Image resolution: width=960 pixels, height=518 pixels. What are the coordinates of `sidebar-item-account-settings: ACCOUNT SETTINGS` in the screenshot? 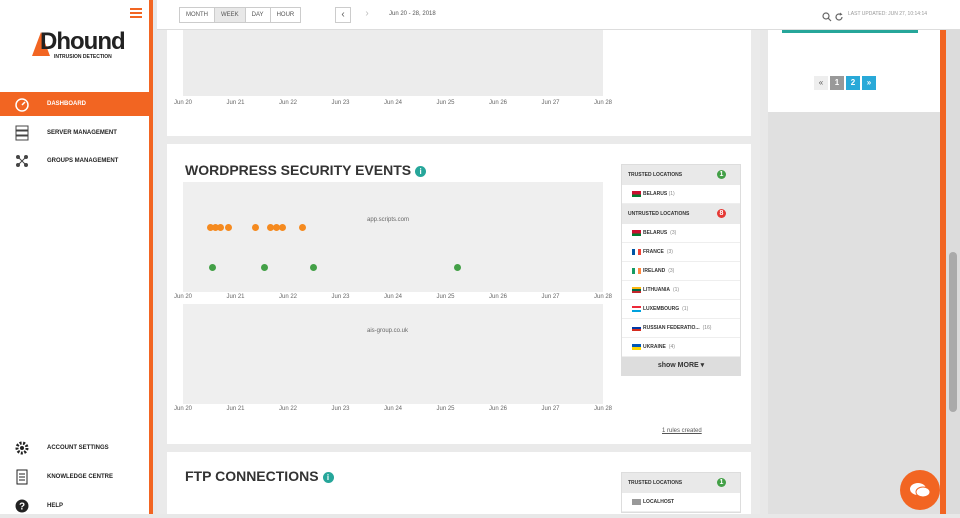 It's located at (76, 448).